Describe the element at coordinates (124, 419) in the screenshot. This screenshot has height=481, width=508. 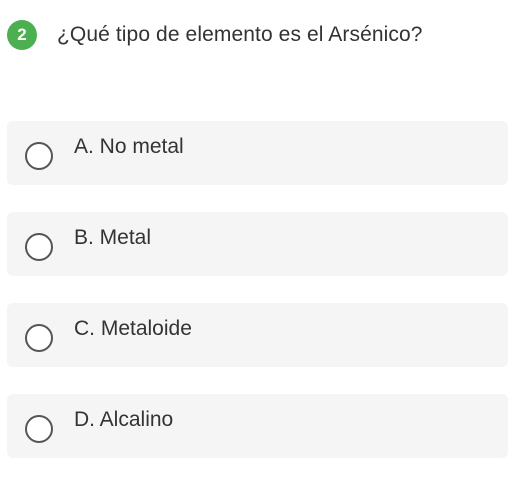
I see `option-label: D. Alcalino` at that location.